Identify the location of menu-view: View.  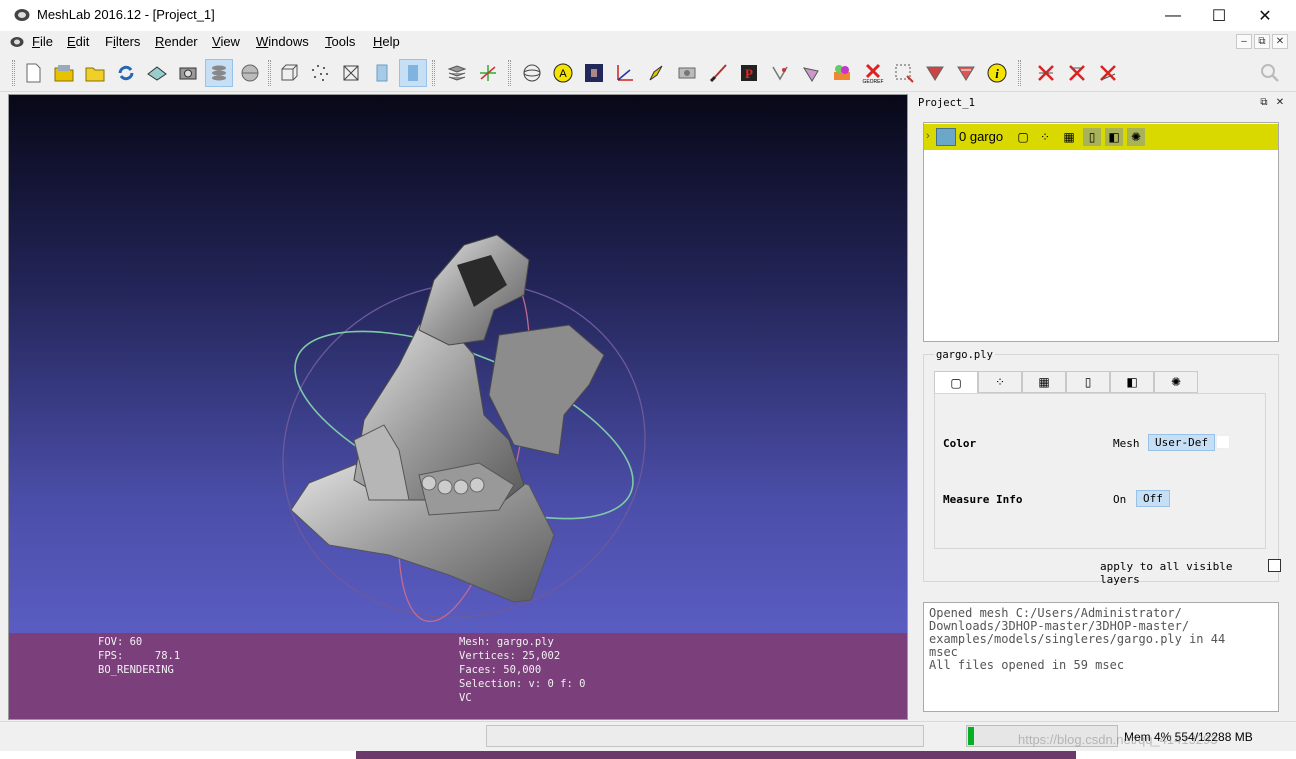
(226, 41).